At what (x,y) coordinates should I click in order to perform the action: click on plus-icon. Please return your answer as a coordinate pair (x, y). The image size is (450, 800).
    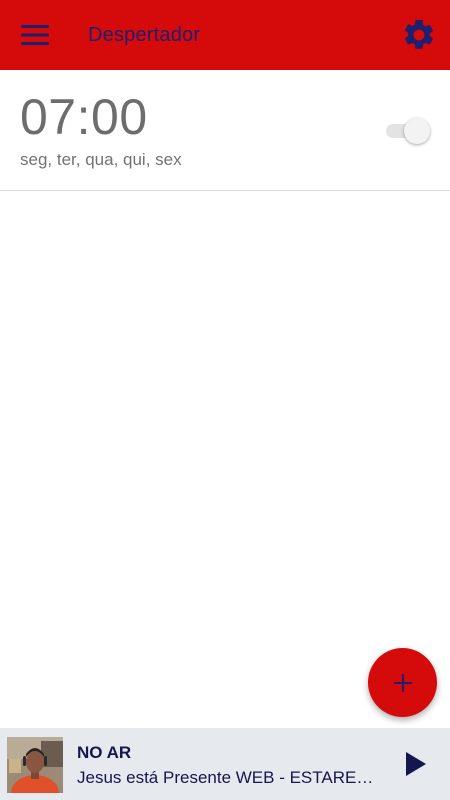
    Looking at the image, I should click on (402, 682).